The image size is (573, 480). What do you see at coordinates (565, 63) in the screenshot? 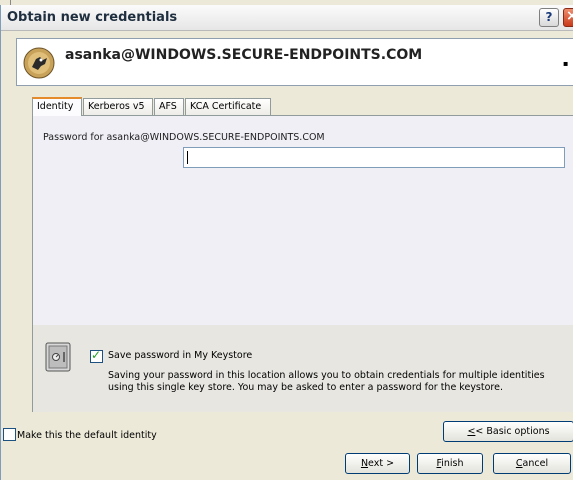
I see `expand-dropdown-icon: ▪` at bounding box center [565, 63].